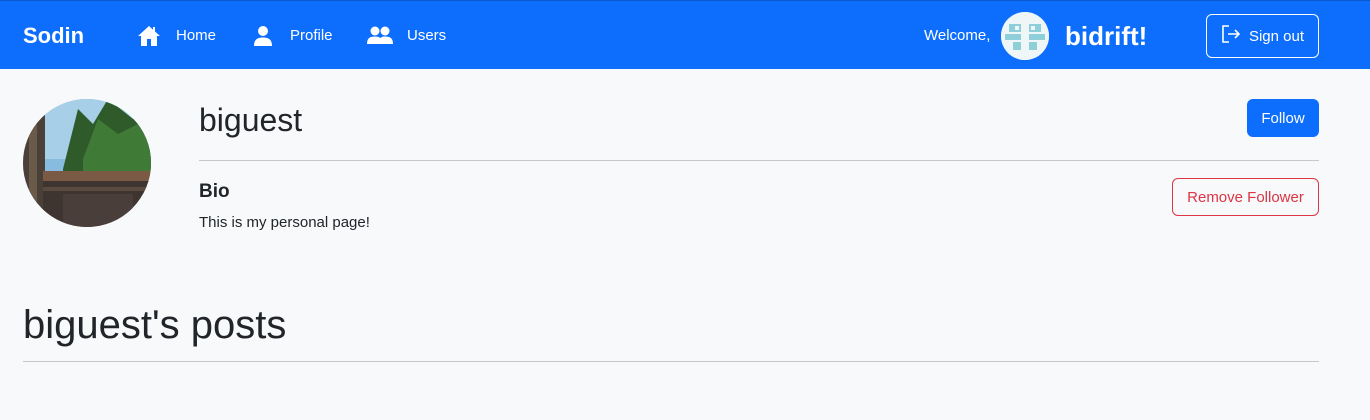 The image size is (1370, 420). Describe the element at coordinates (1276, 36) in the screenshot. I see `sign-out-label: Sign out` at that location.